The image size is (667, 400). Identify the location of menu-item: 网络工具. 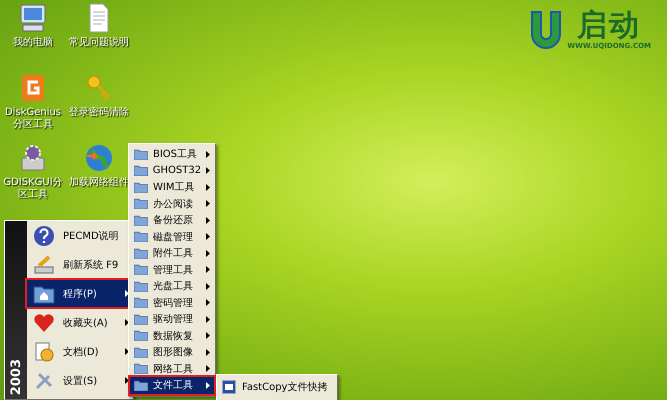
(172, 368).